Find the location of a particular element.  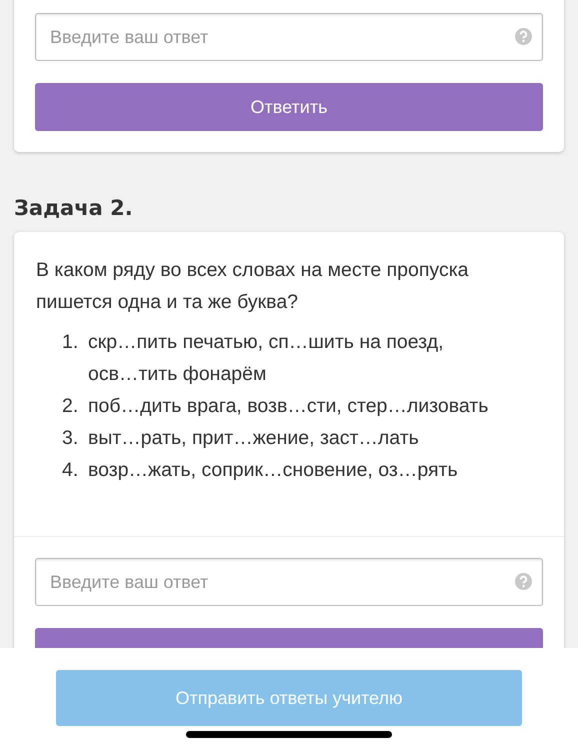

option-number: 1. is located at coordinates (71, 342).